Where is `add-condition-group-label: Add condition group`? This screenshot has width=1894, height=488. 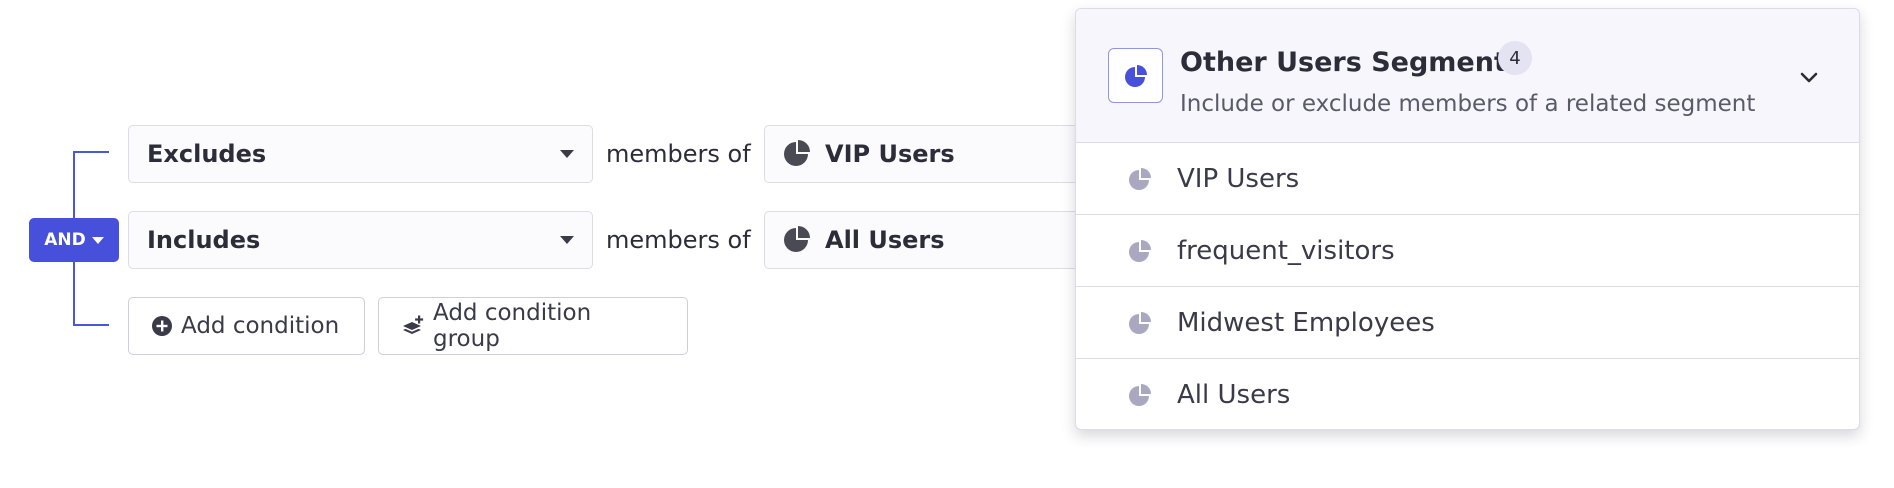
add-condition-group-label: Add condition group is located at coordinates (512, 326).